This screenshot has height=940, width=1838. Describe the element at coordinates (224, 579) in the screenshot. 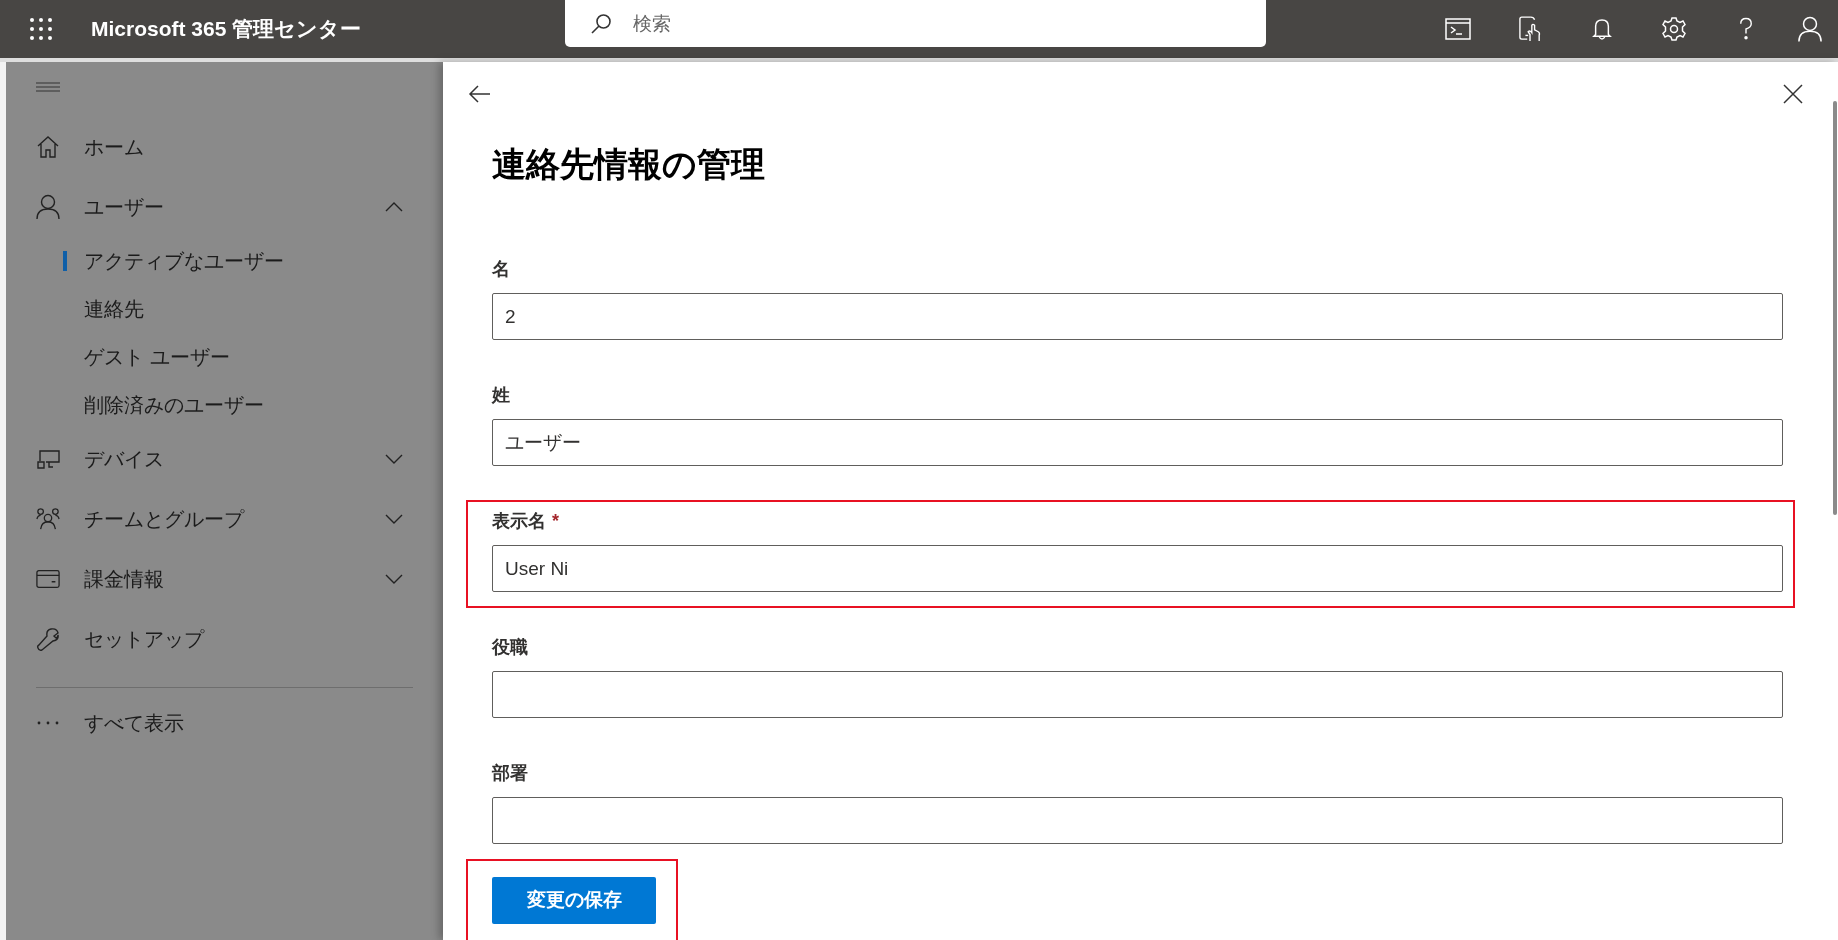

I see `nav-item: 課金情報` at that location.